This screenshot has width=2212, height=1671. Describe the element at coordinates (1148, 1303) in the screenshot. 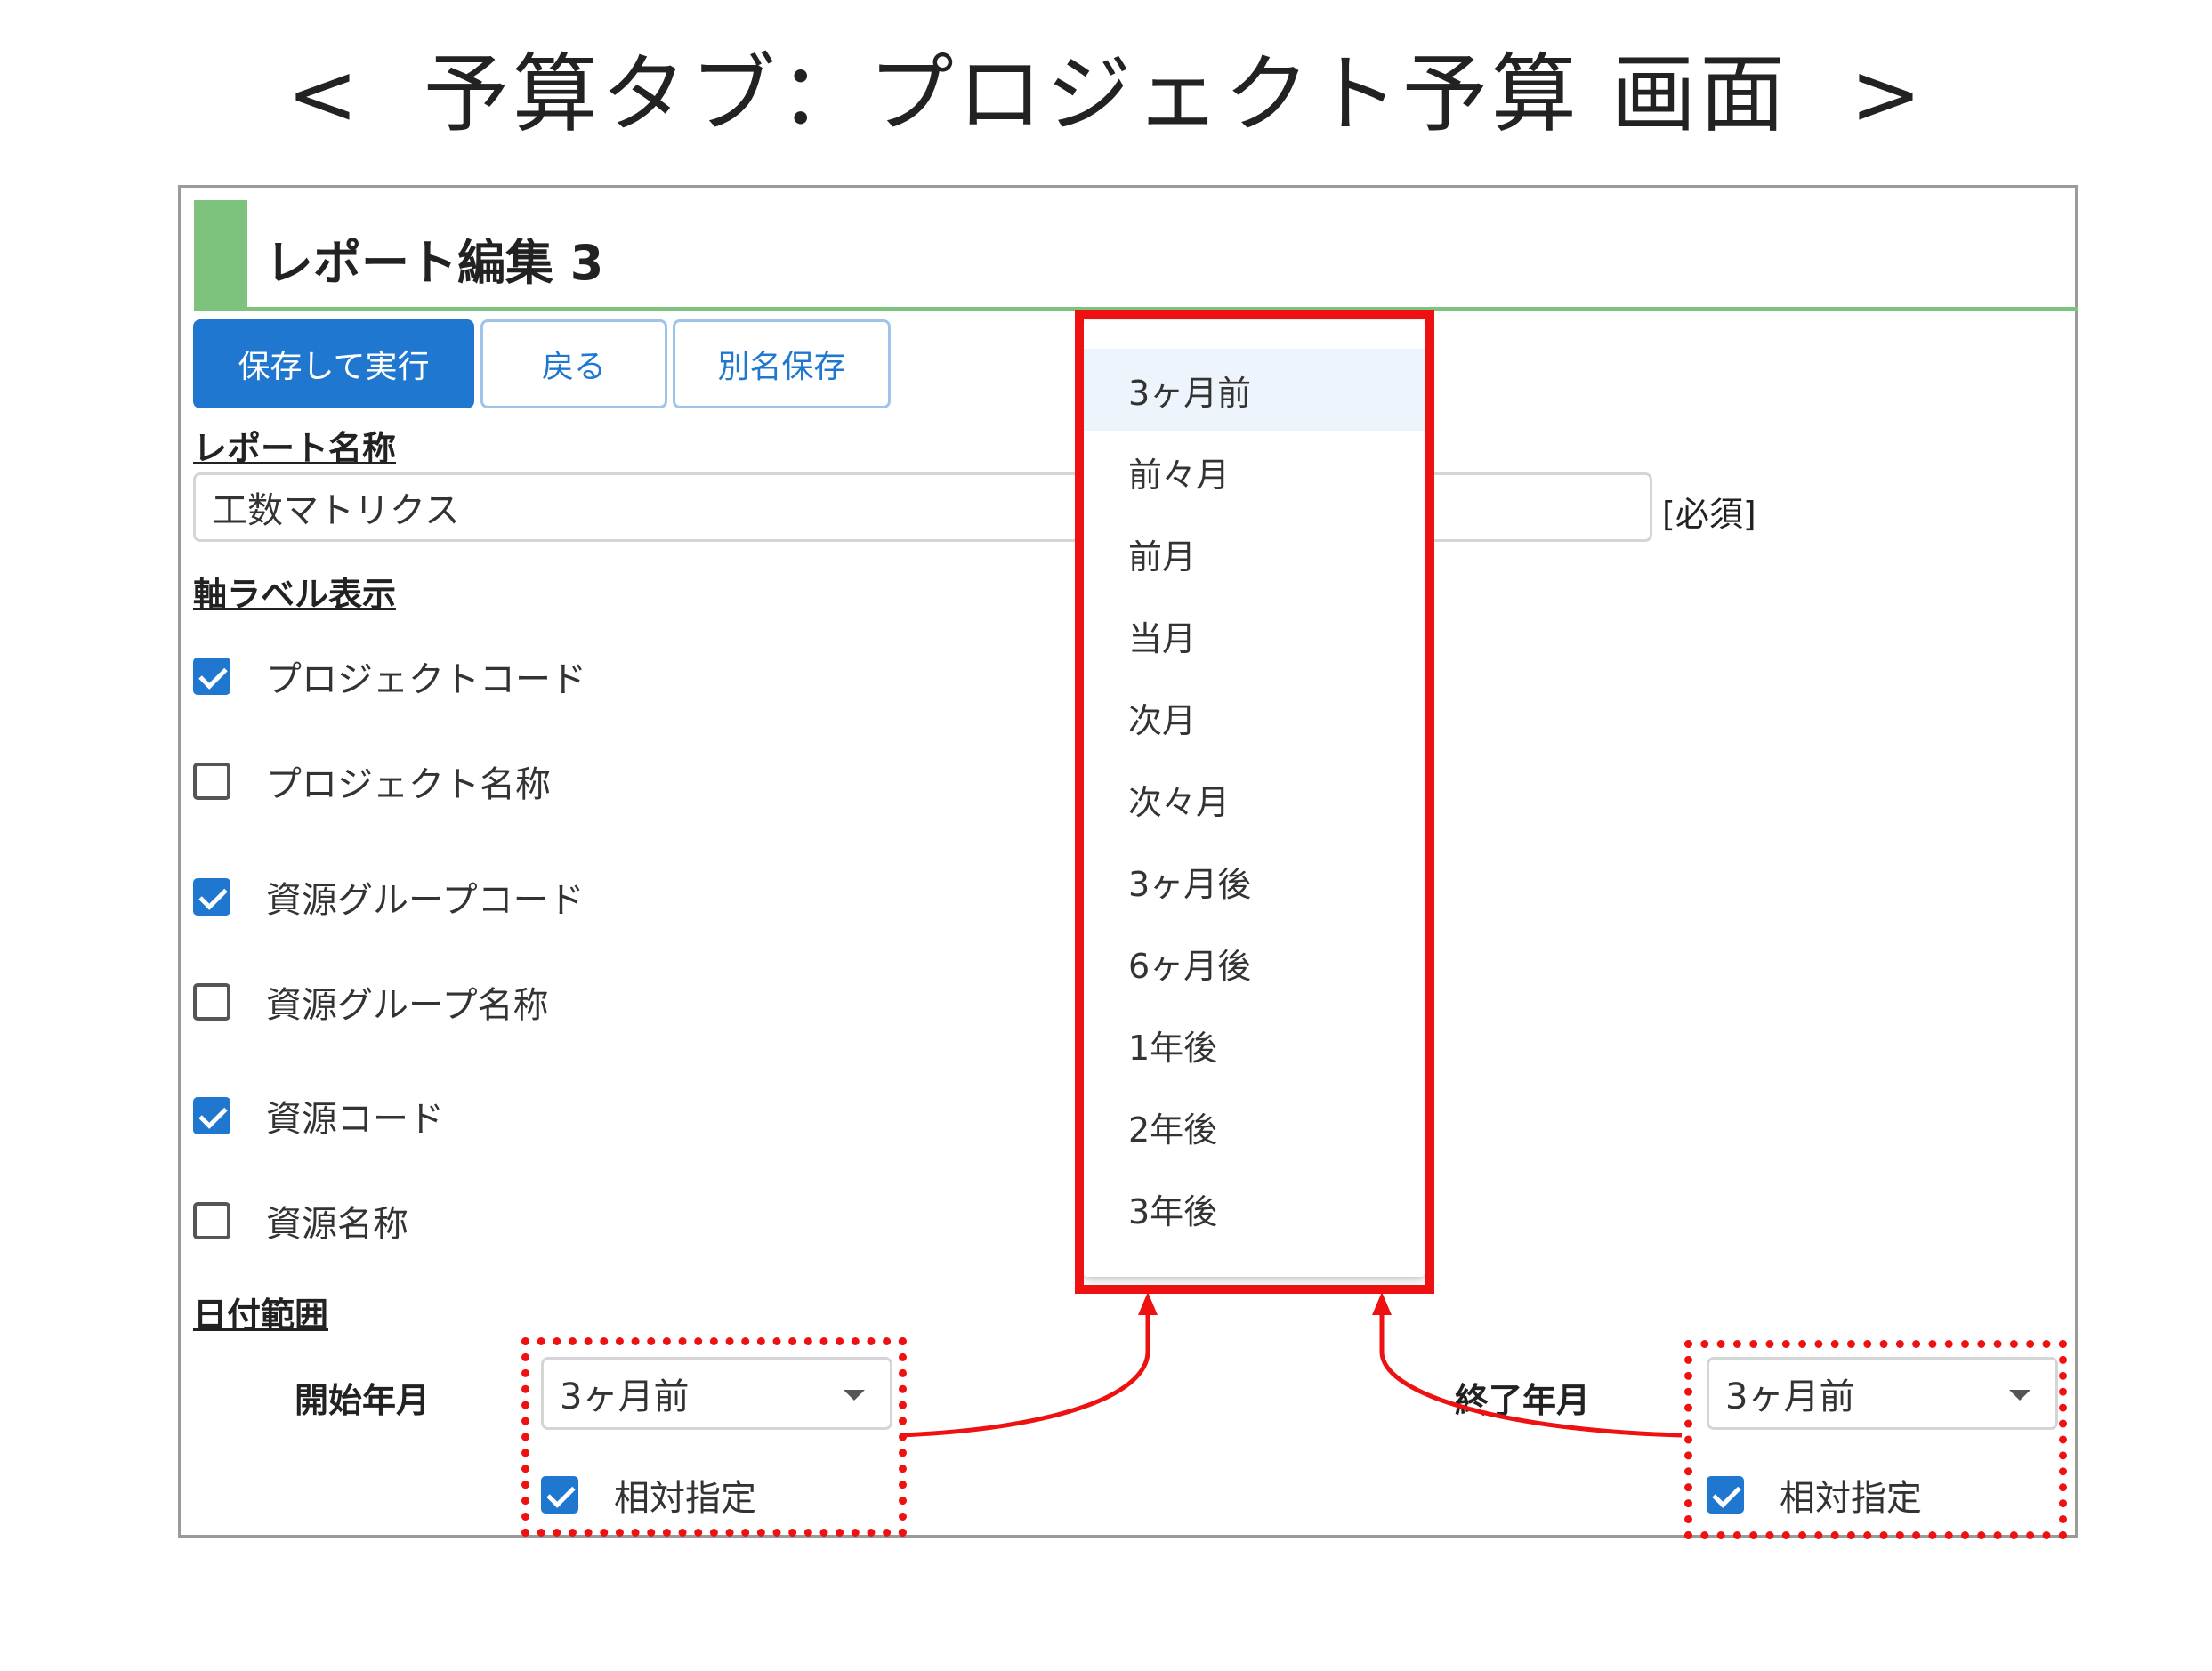

I see `start-arrowhead-icon` at that location.